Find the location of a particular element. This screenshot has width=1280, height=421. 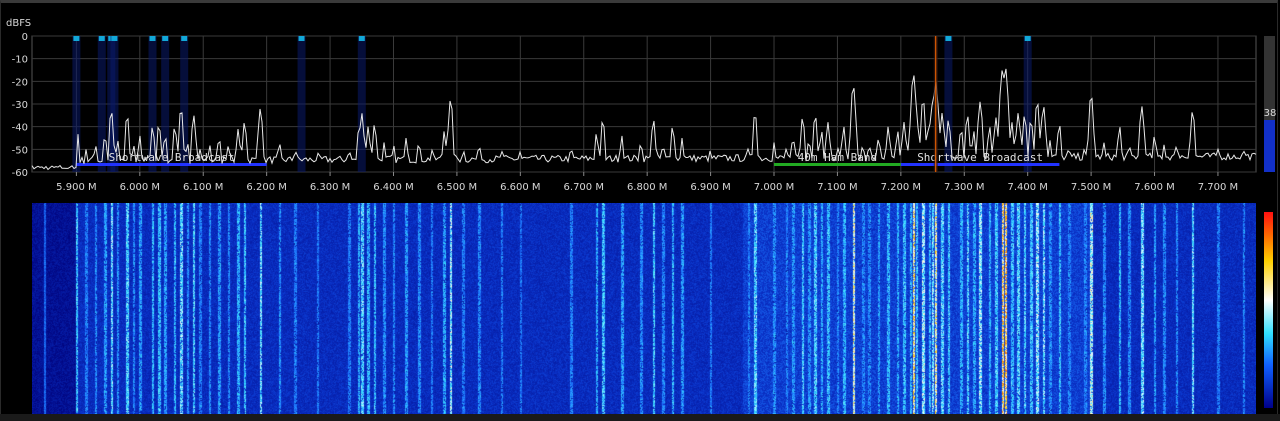

level-value: 38 is located at coordinates (1270, 113).